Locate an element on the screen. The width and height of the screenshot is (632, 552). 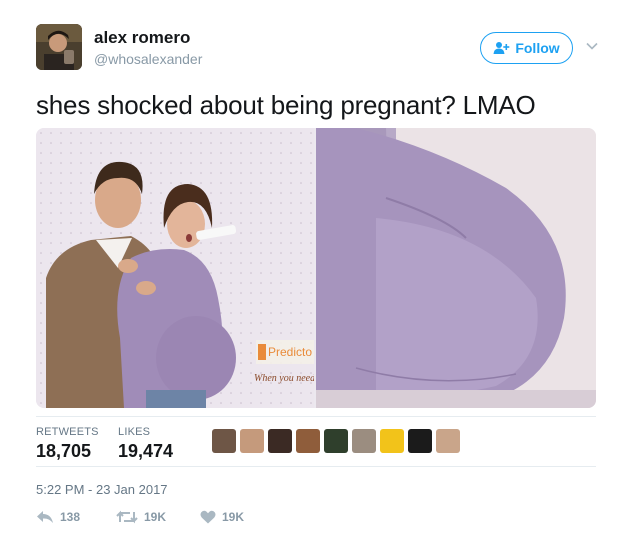
avatar is located at coordinates (59, 47).